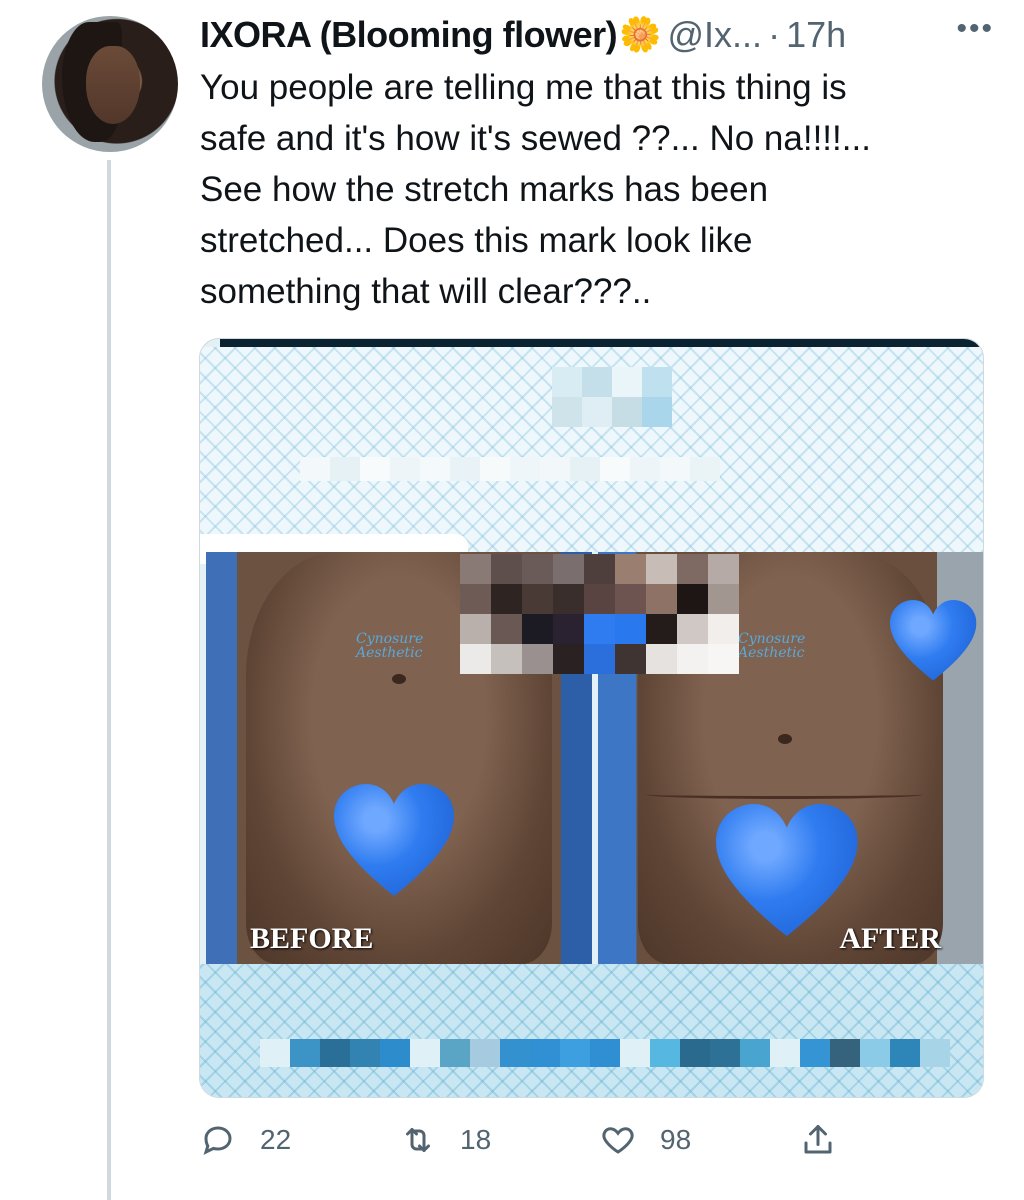 Image resolution: width=1024 pixels, height=1200 pixels. What do you see at coordinates (418, 1140) in the screenshot?
I see `retweet-icon` at bounding box center [418, 1140].